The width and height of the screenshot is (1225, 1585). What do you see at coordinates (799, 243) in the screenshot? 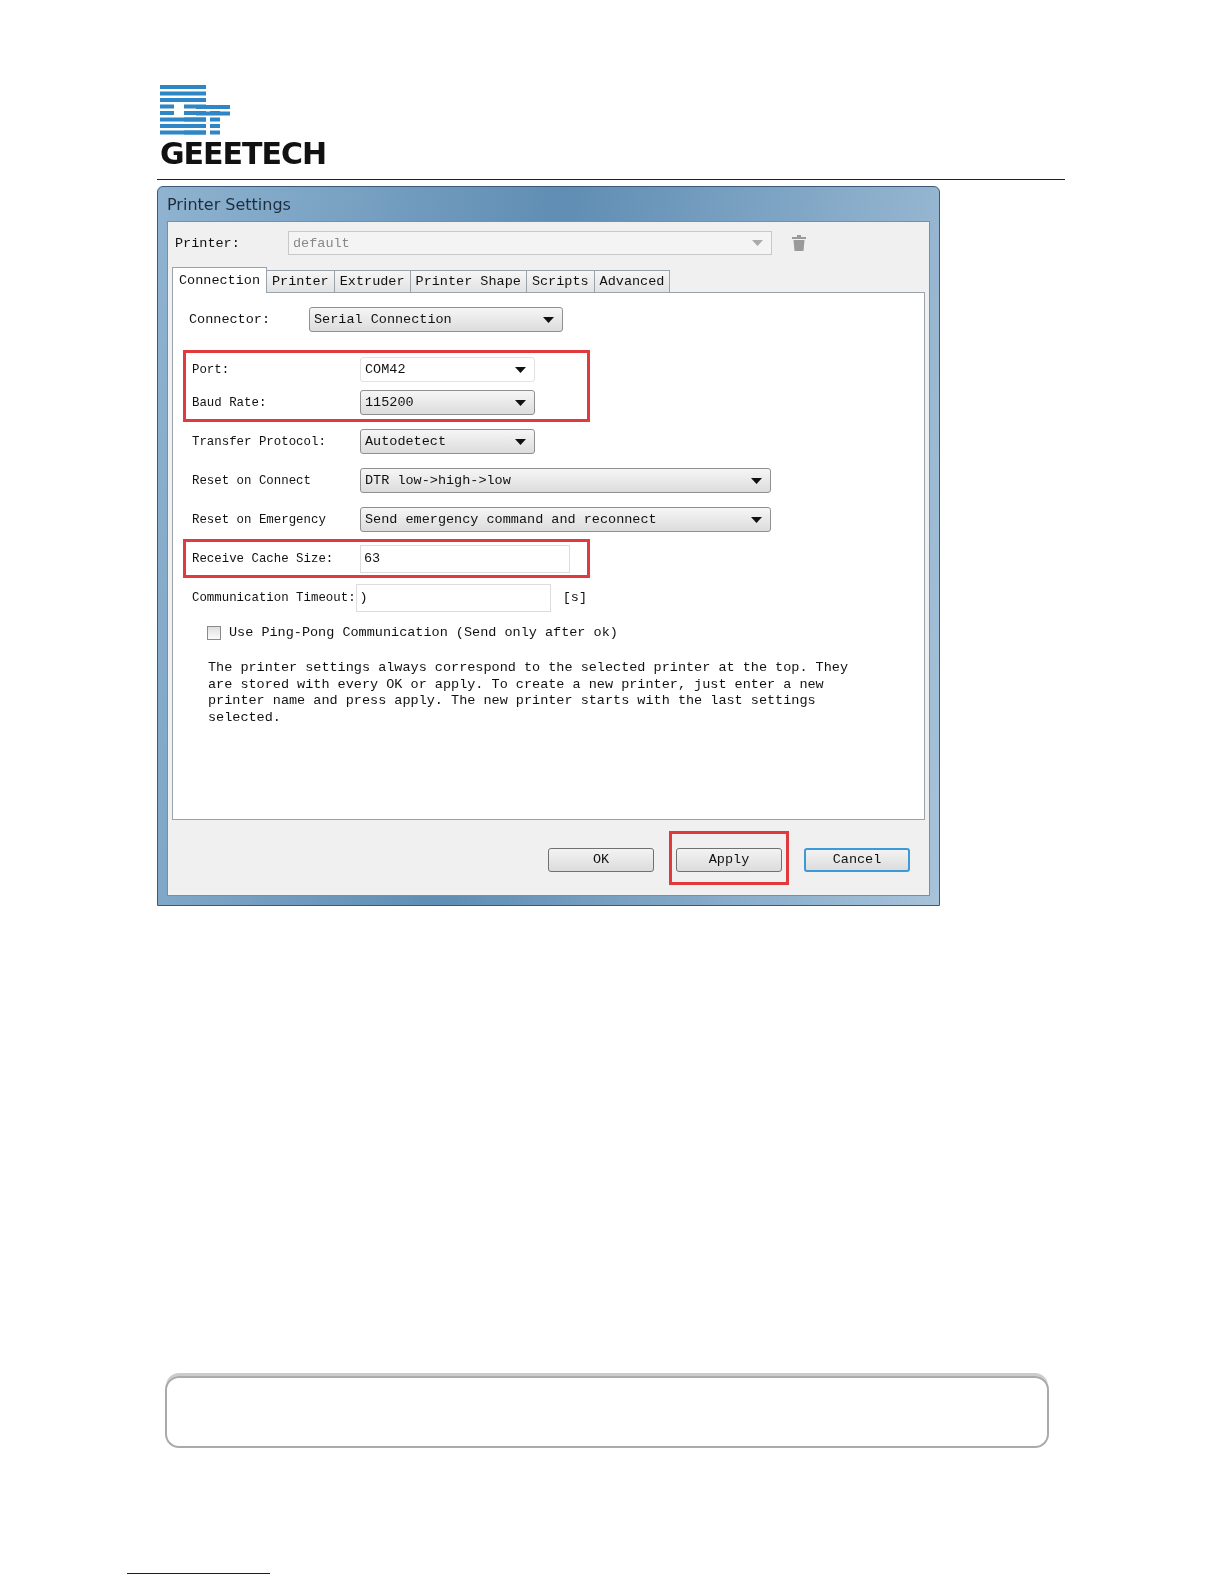
I see `trash-icon` at bounding box center [799, 243].